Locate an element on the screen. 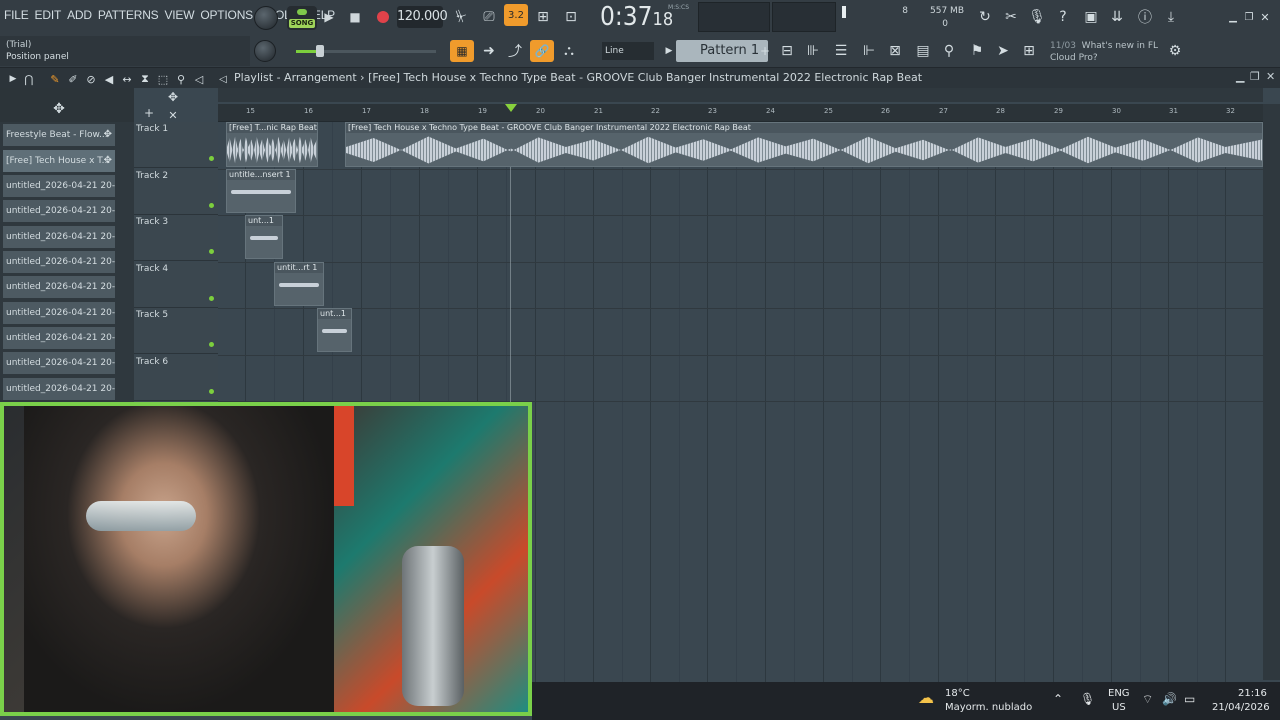  horizontal-scrollbar is located at coordinates (740, 95).